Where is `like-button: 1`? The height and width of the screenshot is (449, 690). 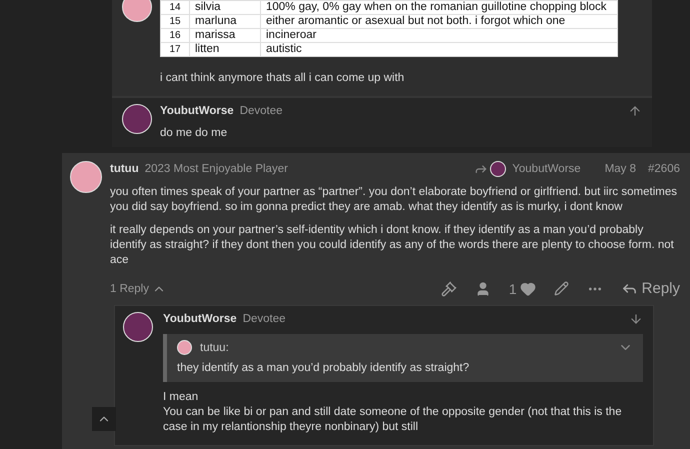 like-button: 1 is located at coordinates (522, 288).